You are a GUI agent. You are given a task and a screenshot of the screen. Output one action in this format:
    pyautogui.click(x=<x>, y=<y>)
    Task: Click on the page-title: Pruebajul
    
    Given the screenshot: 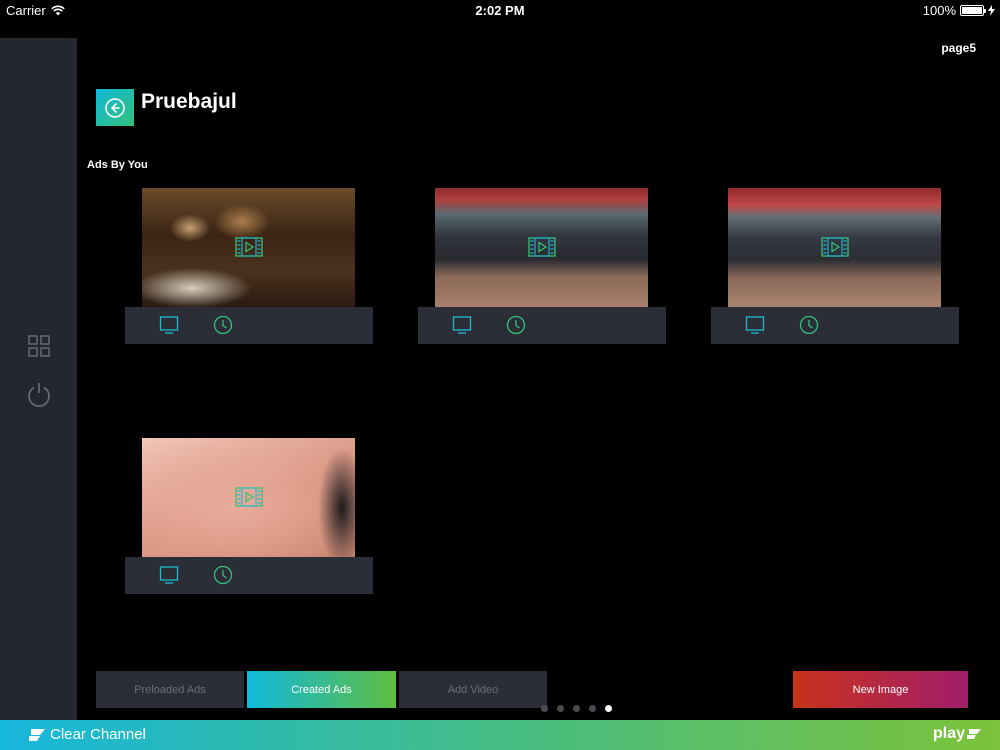 What is the action you would take?
    pyautogui.click(x=189, y=101)
    